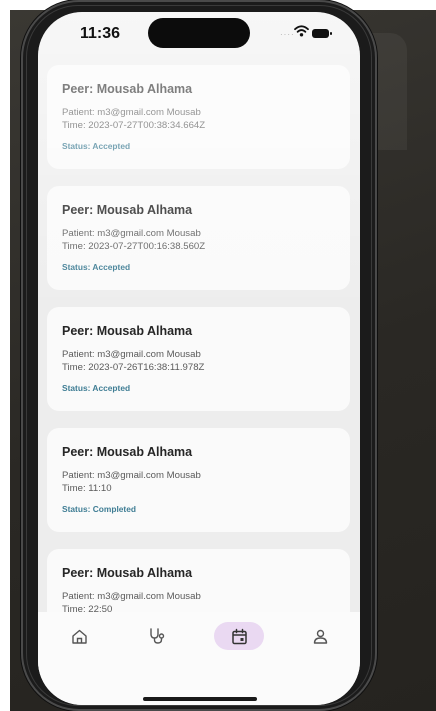 The width and height of the screenshot is (436, 711). I want to click on wifi-icon, so click(301, 31).